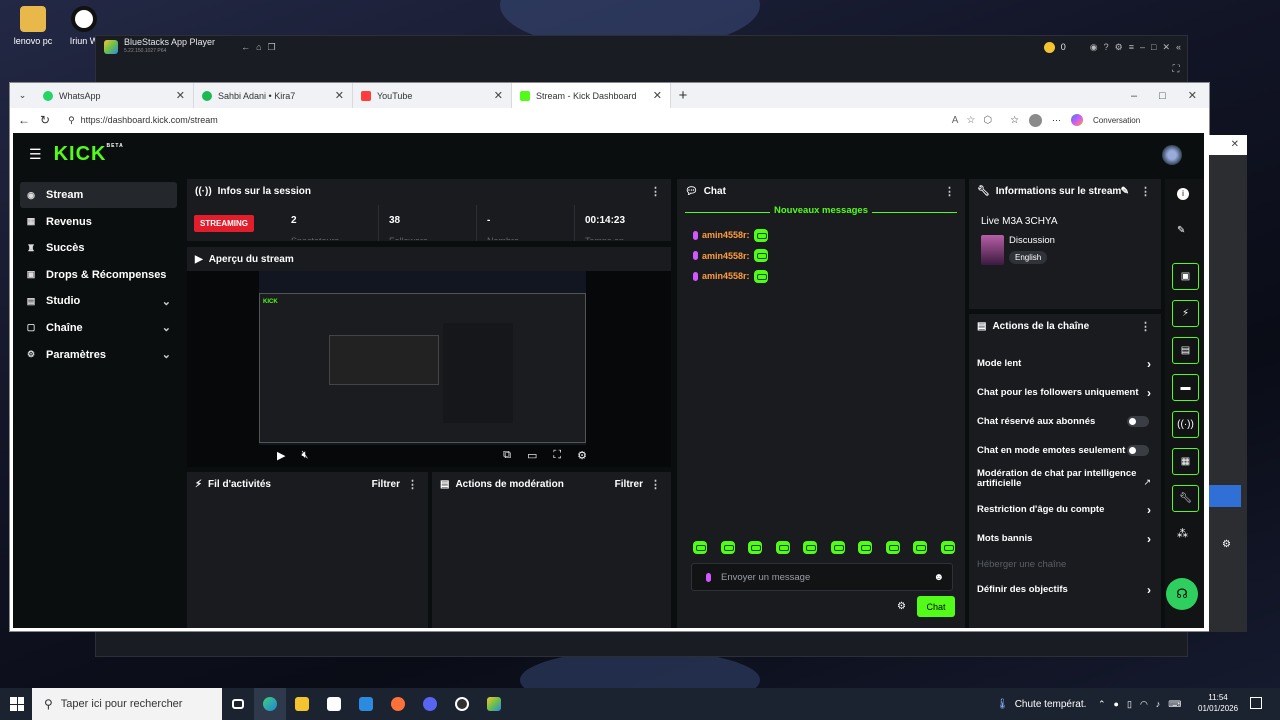  I want to click on send-chat-button: Chat, so click(936, 606).